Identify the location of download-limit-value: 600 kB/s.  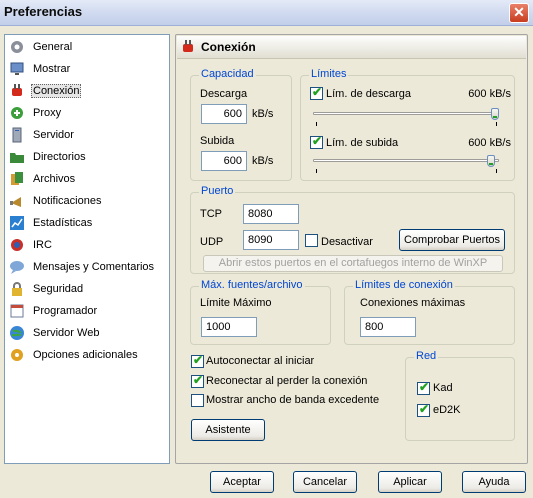
(489, 94).